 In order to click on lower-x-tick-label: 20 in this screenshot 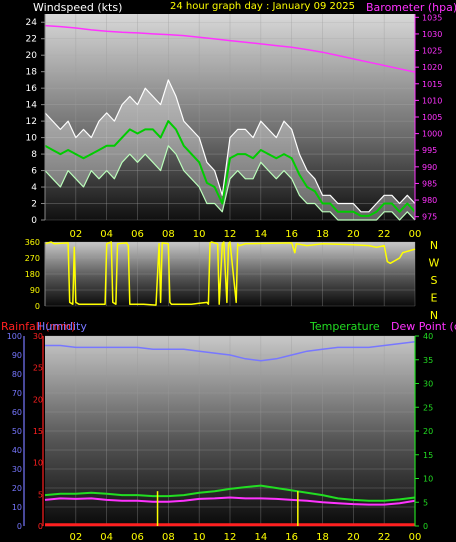, I will do `click(353, 537)`.